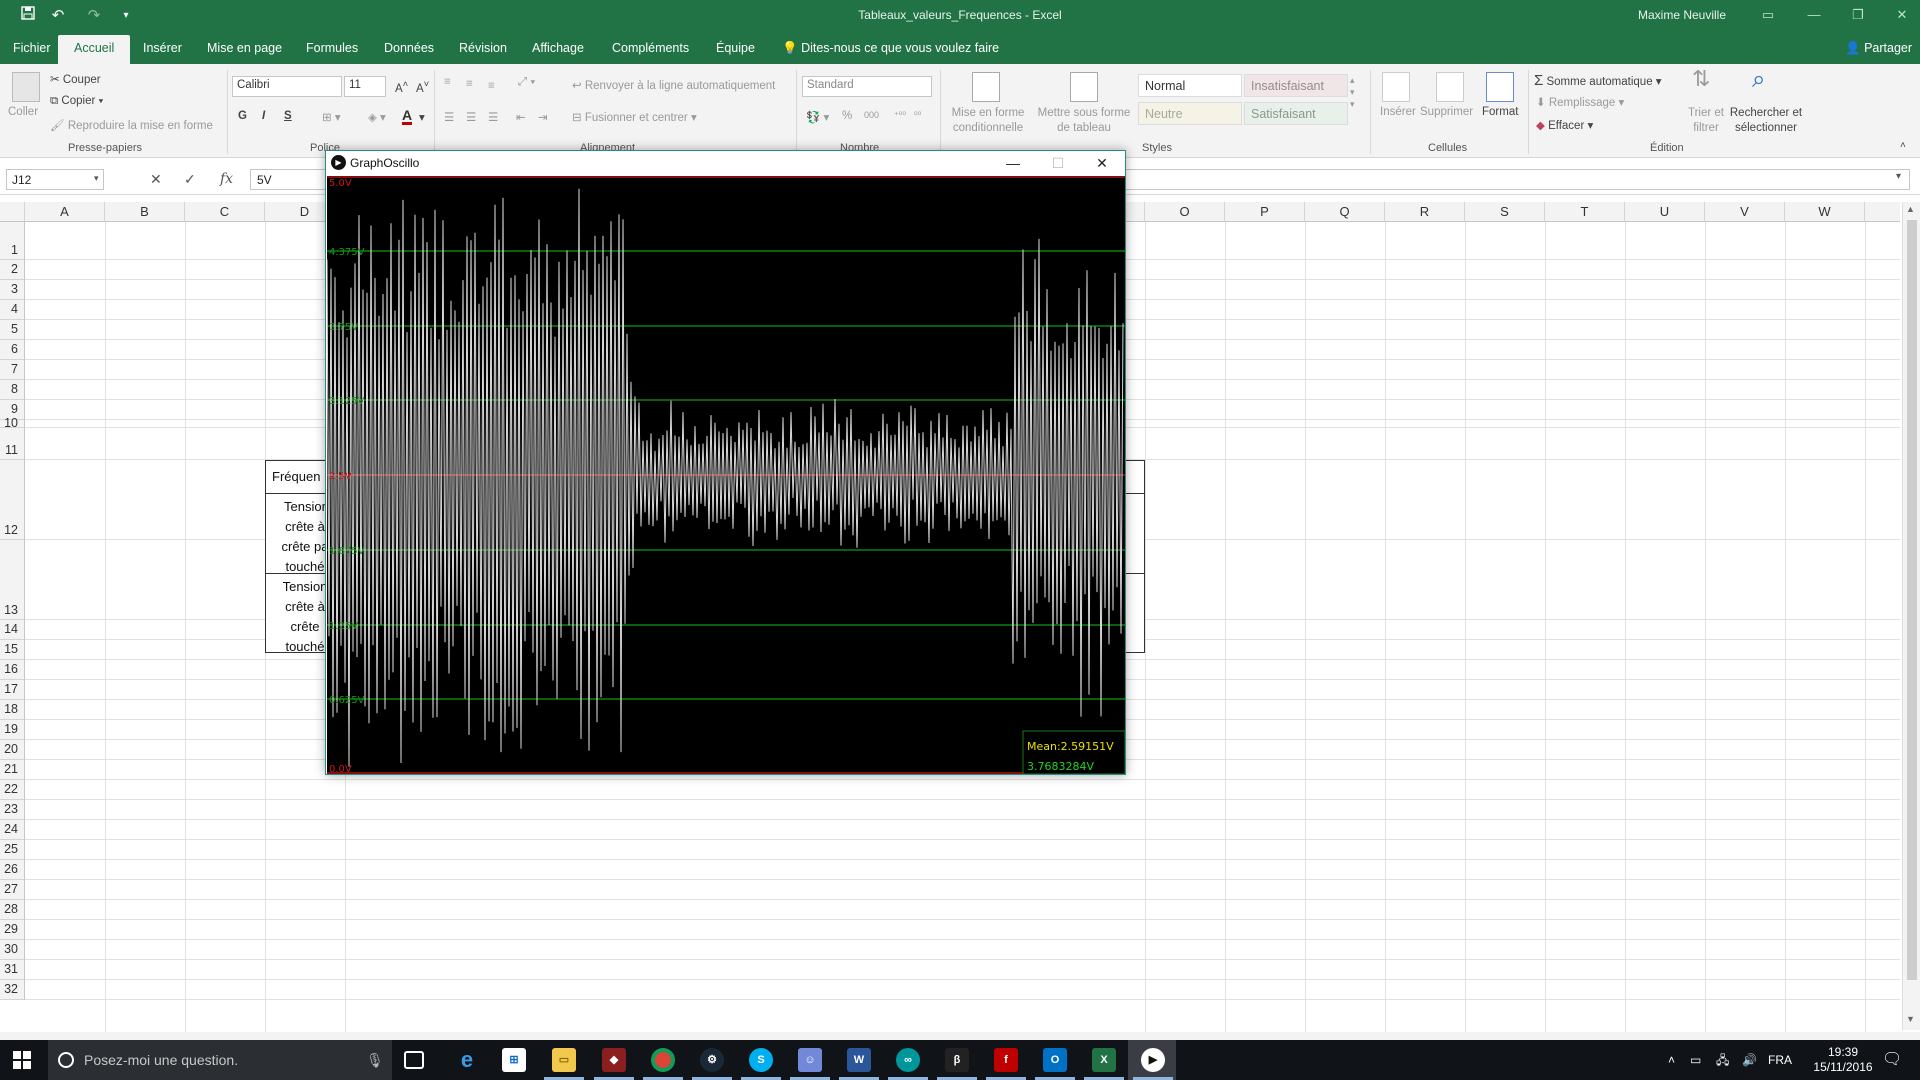 Image resolution: width=1920 pixels, height=1080 pixels. I want to click on format-cells-icon, so click(1500, 87).